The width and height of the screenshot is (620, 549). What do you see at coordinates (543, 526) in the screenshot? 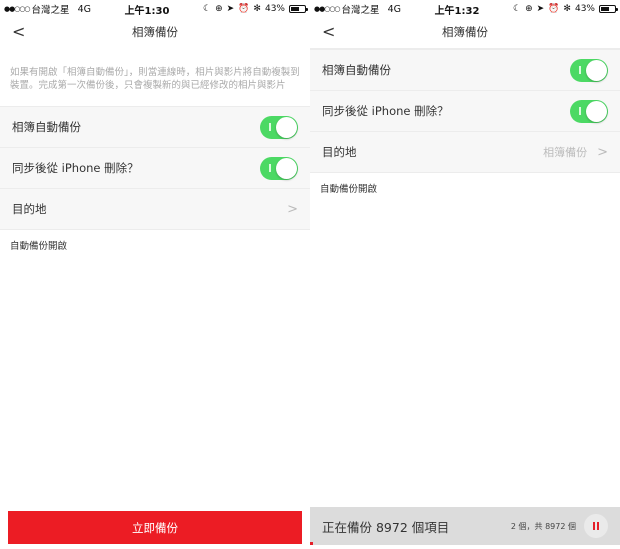
I see `backup-progress-count: 2 個，共 8972 個` at bounding box center [543, 526].